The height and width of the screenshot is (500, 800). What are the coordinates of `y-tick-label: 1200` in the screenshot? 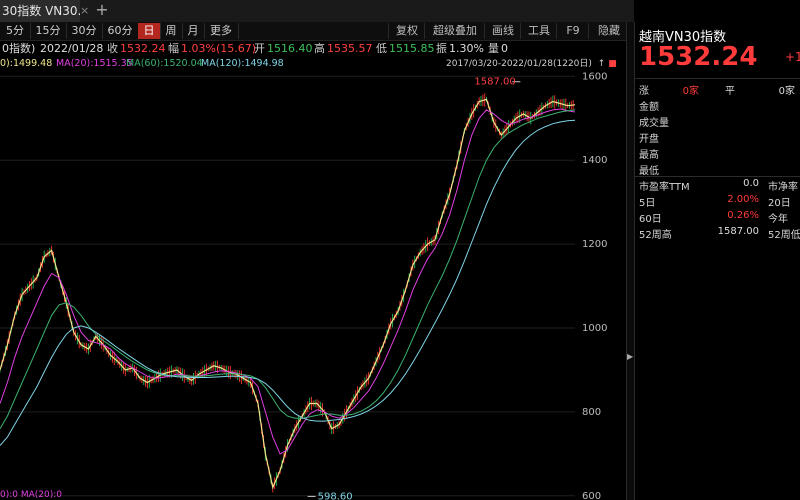 It's located at (594, 244).